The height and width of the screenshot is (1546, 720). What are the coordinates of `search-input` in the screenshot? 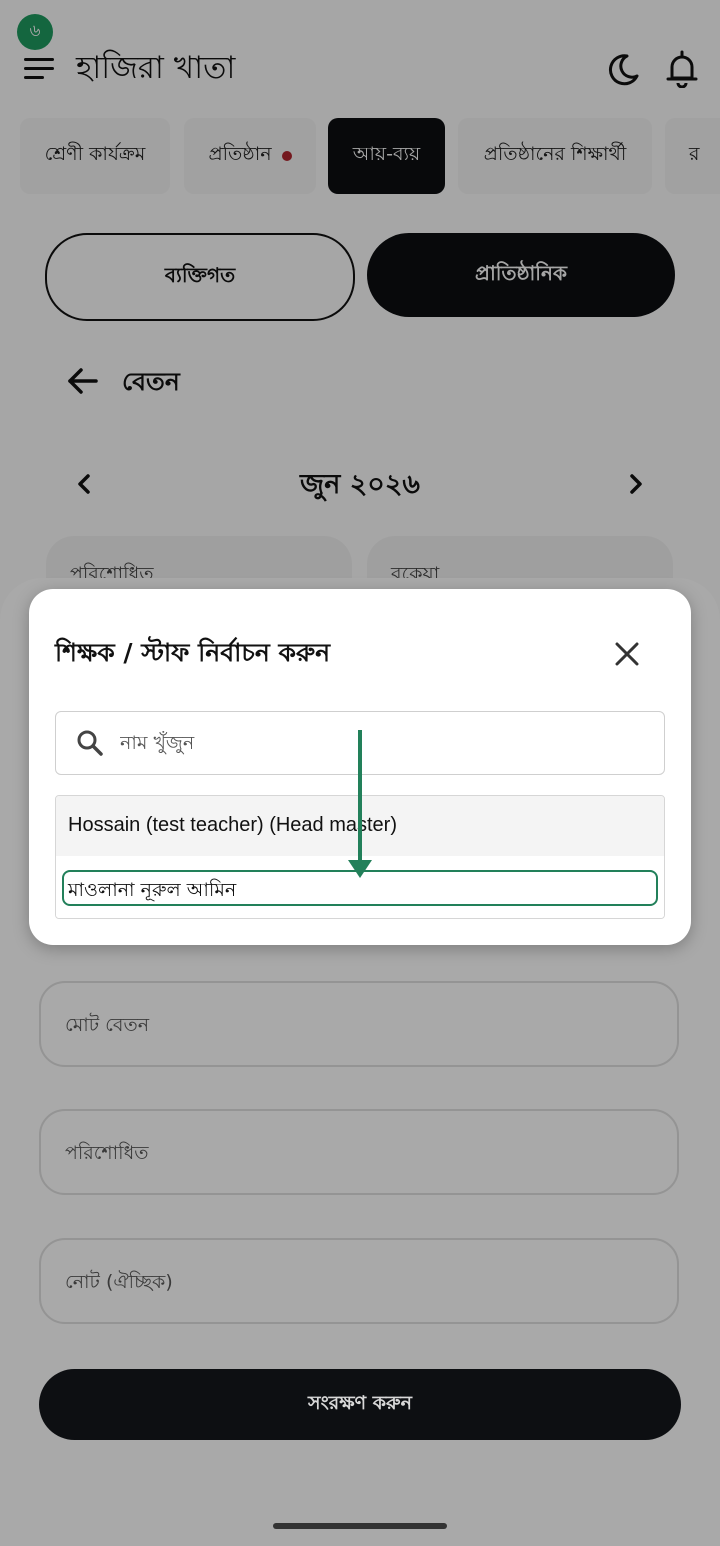 It's located at (380, 743).